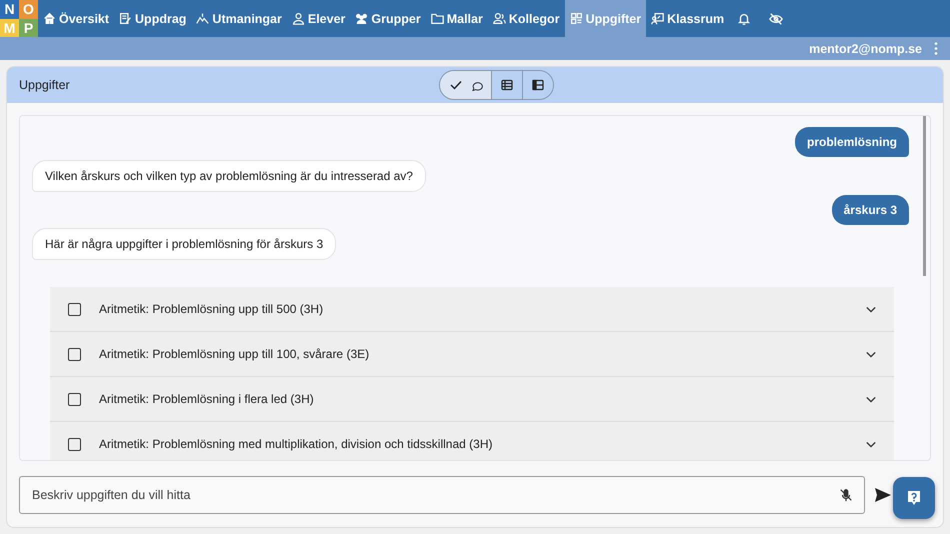 The image size is (950, 534). What do you see at coordinates (388, 18) in the screenshot?
I see `nav-tab: Grupper` at bounding box center [388, 18].